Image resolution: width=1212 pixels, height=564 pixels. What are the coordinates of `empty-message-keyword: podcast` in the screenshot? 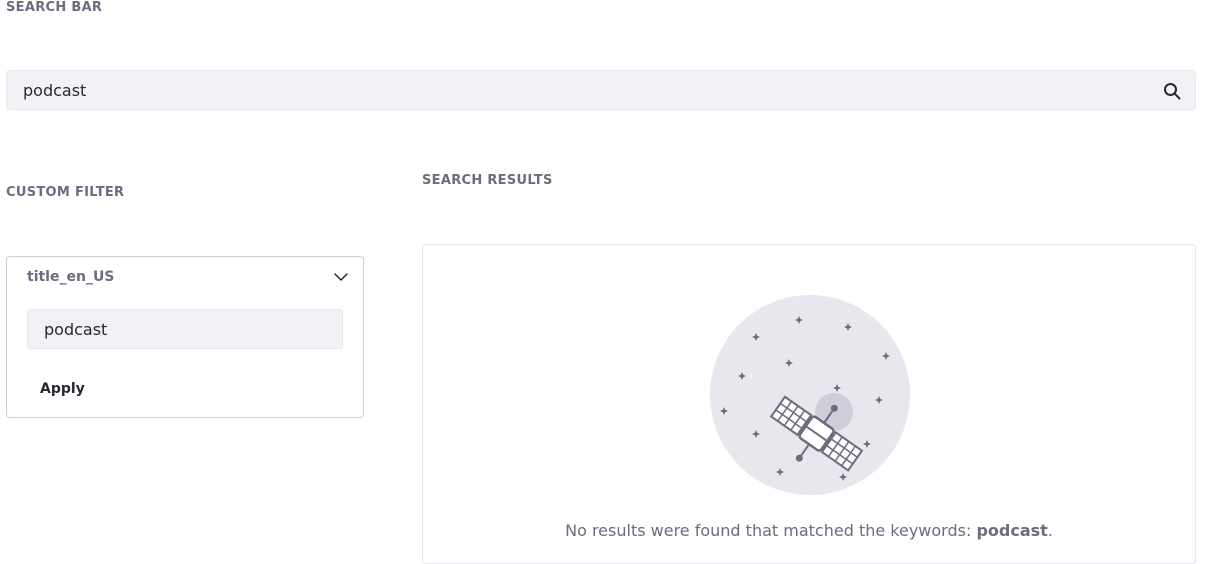 It's located at (1012, 530).